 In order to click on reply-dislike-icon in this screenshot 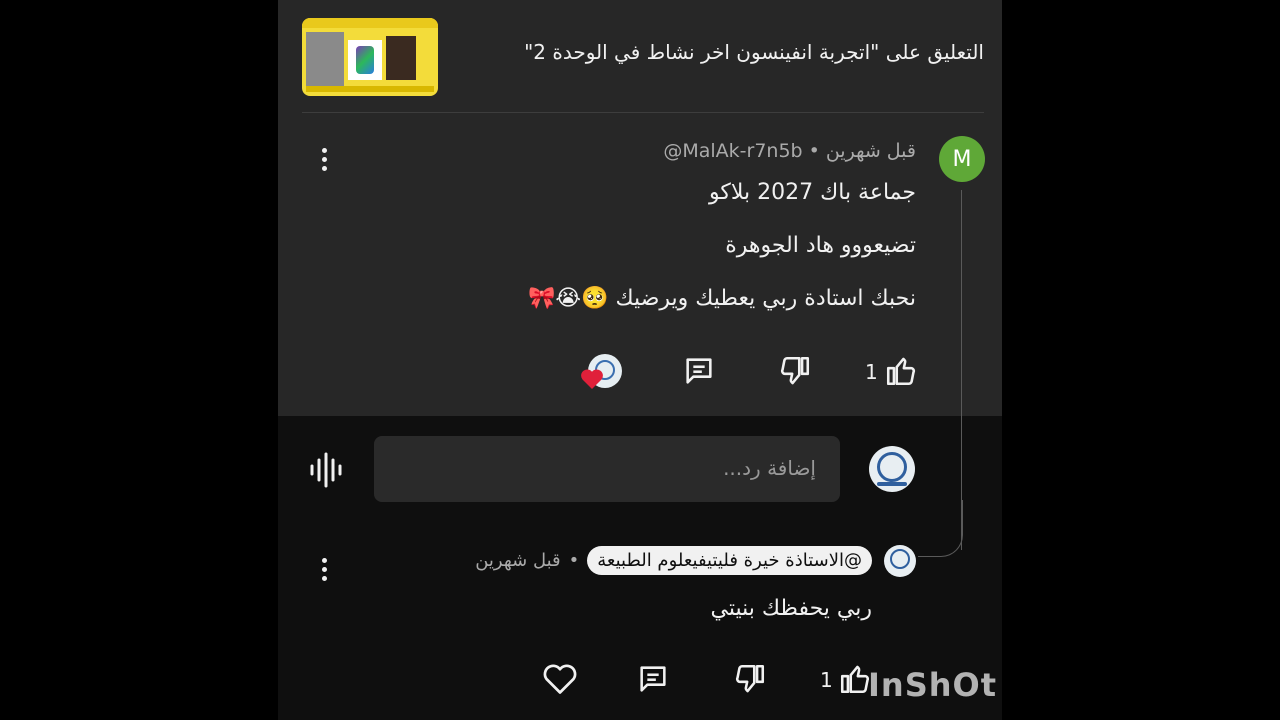, I will do `click(750, 679)`.